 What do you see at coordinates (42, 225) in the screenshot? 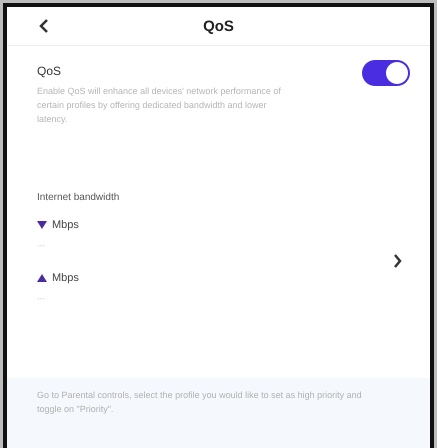
I see `down-triangle-icon` at bounding box center [42, 225].